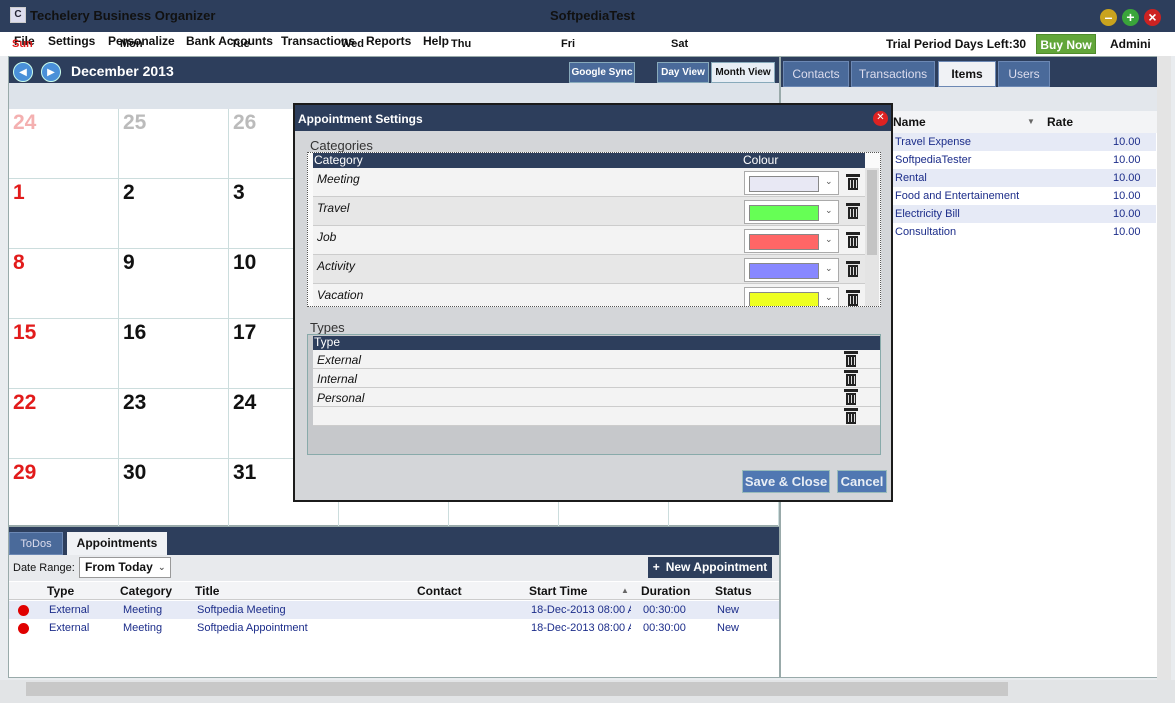 This screenshot has width=1175, height=703. Describe the element at coordinates (893, 74) in the screenshot. I see `tab-transactions: Transactions` at that location.